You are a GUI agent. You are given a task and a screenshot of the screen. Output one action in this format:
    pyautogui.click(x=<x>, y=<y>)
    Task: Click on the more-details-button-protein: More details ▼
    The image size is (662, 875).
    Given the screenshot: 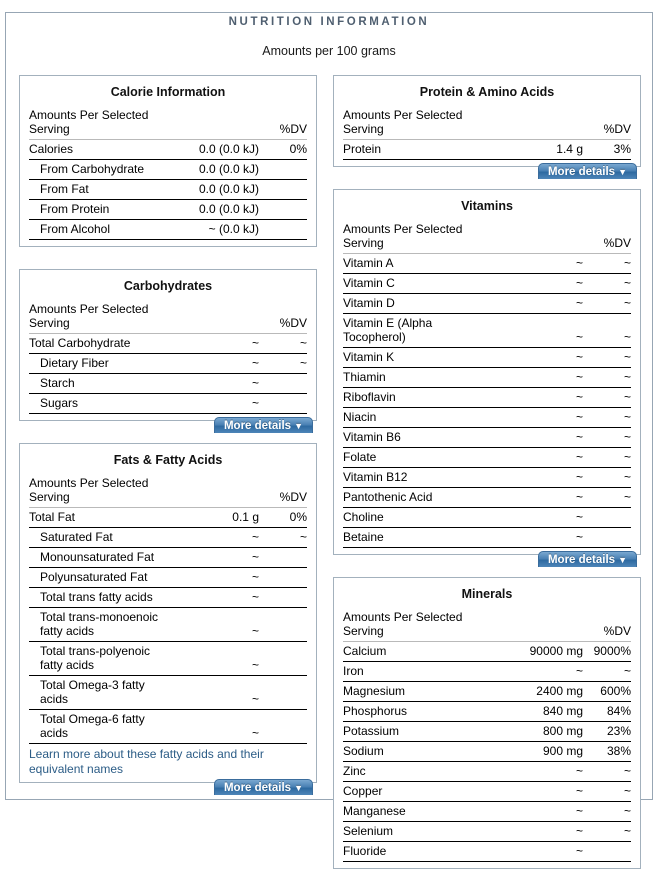 What is the action you would take?
    pyautogui.click(x=587, y=171)
    